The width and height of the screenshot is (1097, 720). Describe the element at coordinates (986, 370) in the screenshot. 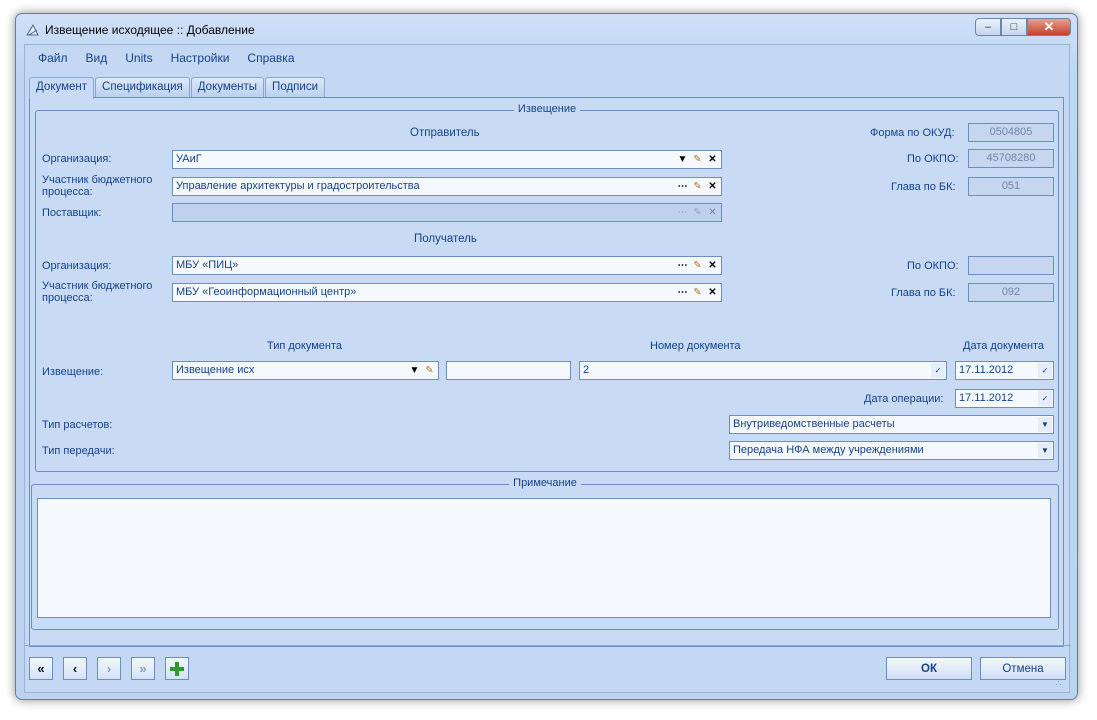

I see `doc-date-value: 17.11.2012` at that location.